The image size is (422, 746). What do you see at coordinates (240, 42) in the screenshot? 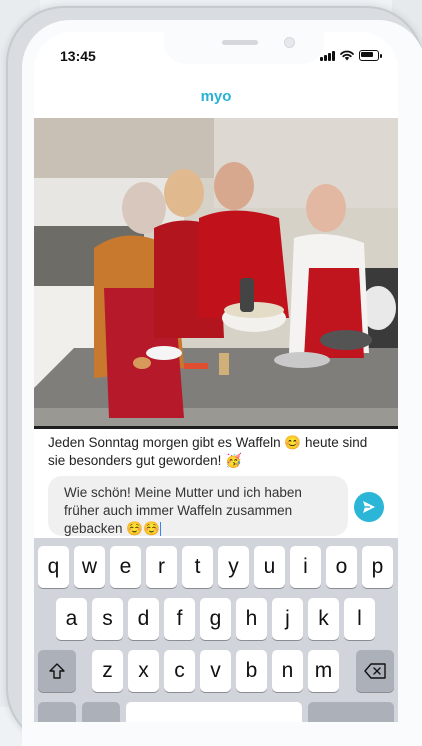
I see `speaker-grille` at bounding box center [240, 42].